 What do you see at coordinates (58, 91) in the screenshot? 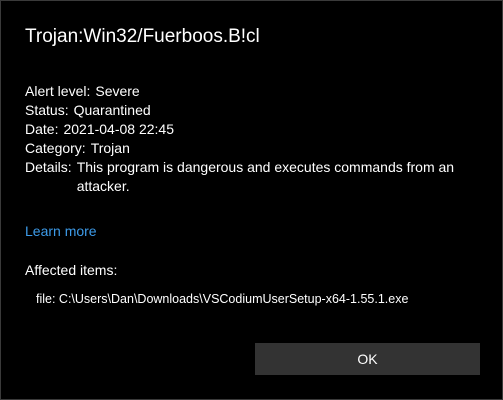
I see `detail-key: Alert level:` at bounding box center [58, 91].